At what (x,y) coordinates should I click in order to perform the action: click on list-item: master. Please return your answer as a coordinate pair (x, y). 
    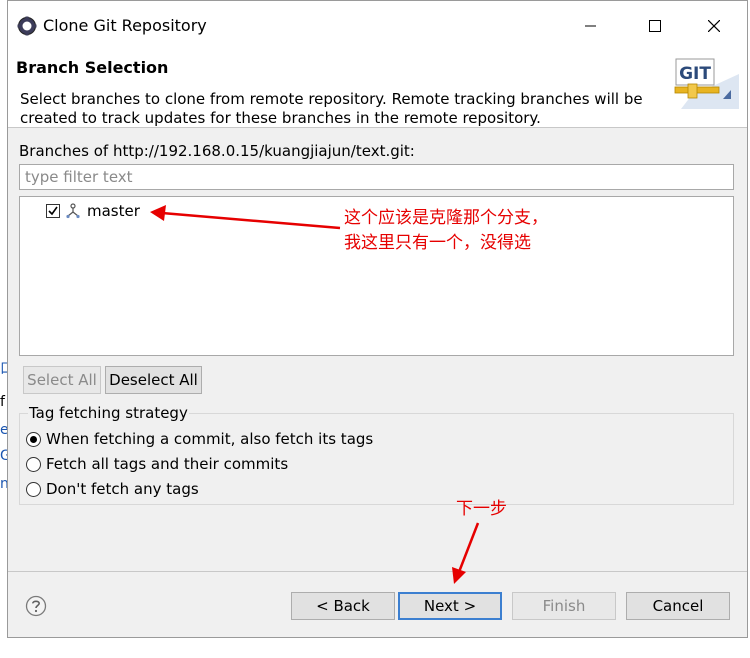
    Looking at the image, I should click on (93, 211).